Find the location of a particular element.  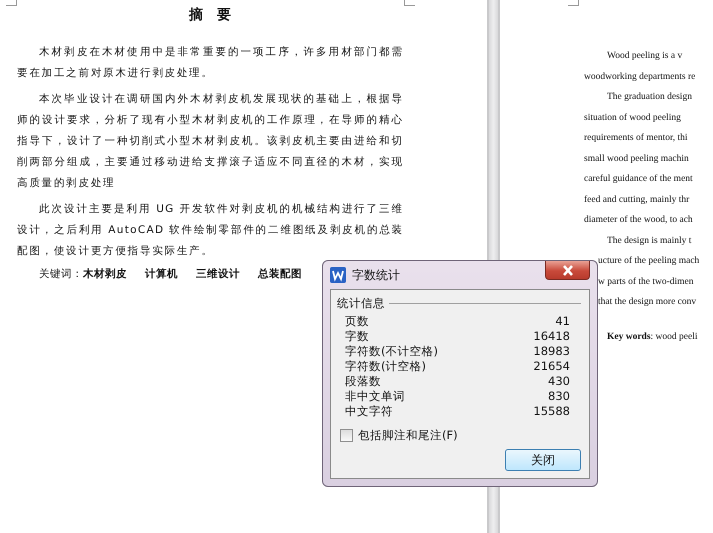

stat-value: 430 is located at coordinates (559, 381).